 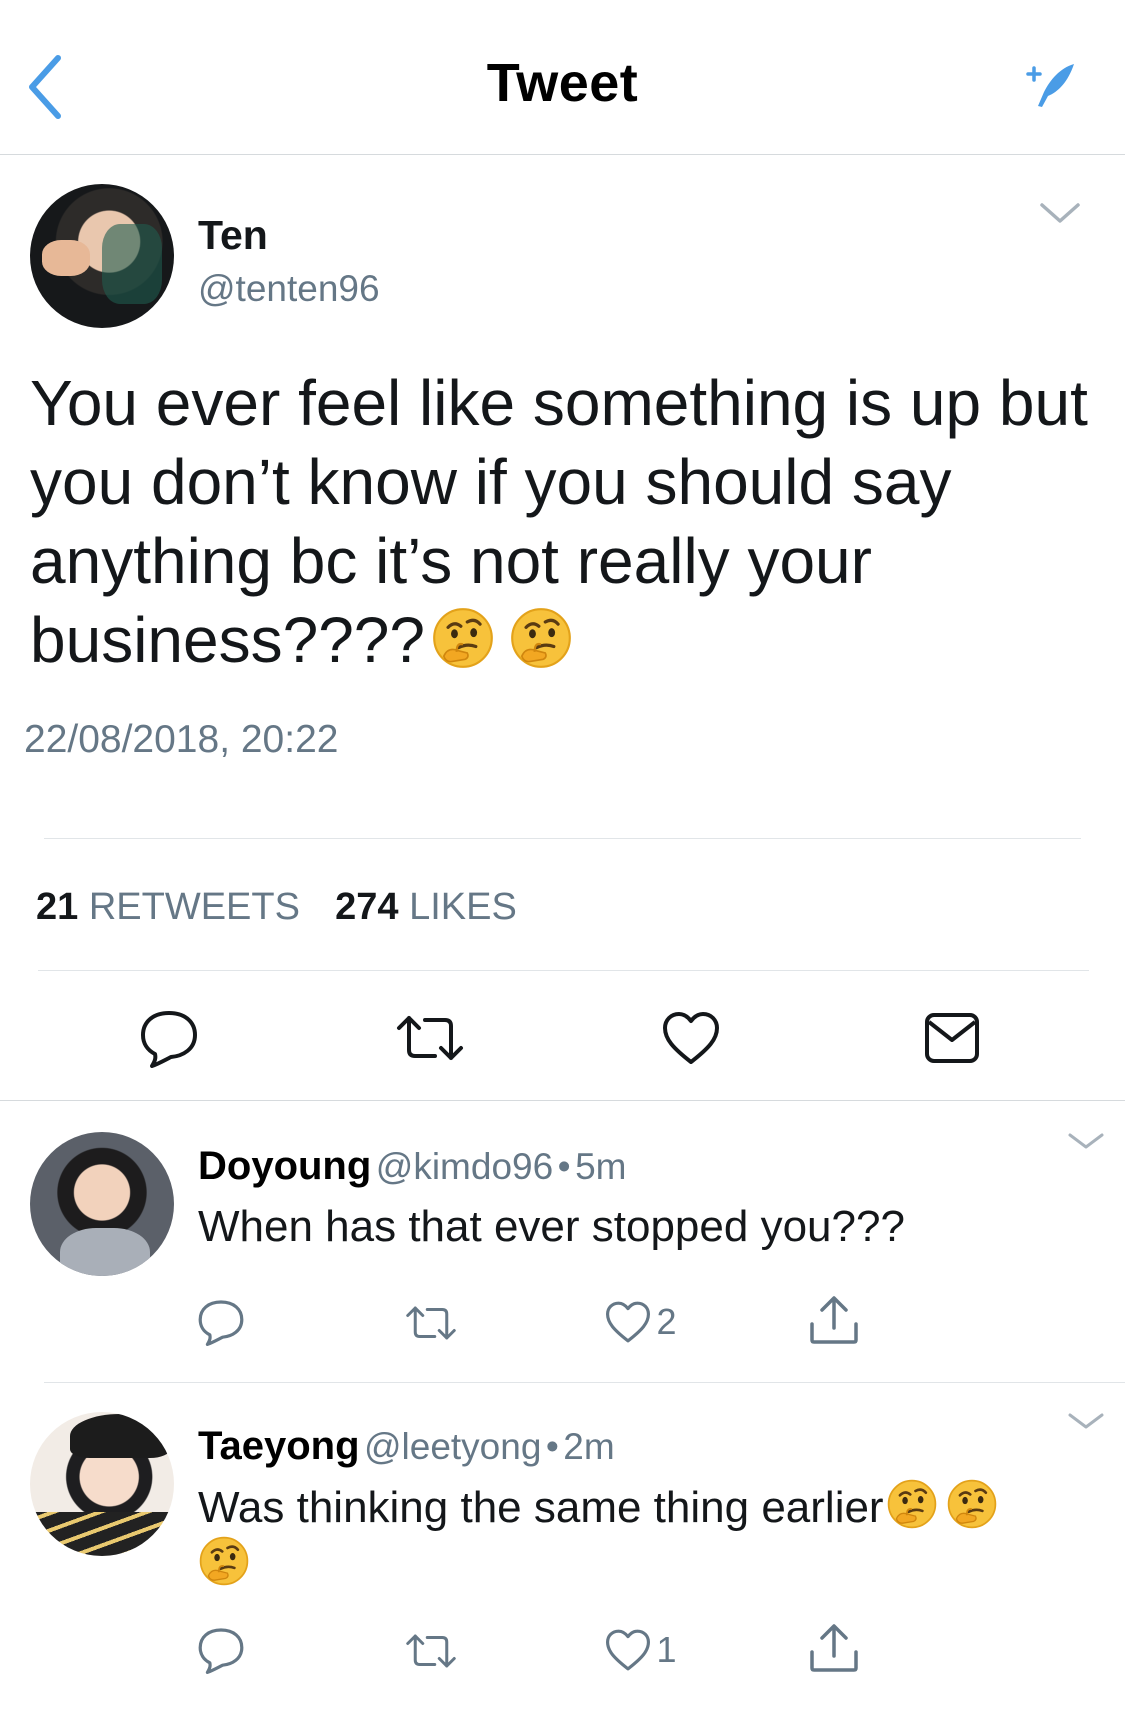 I want to click on like-count: 1, so click(x=666, y=1649).